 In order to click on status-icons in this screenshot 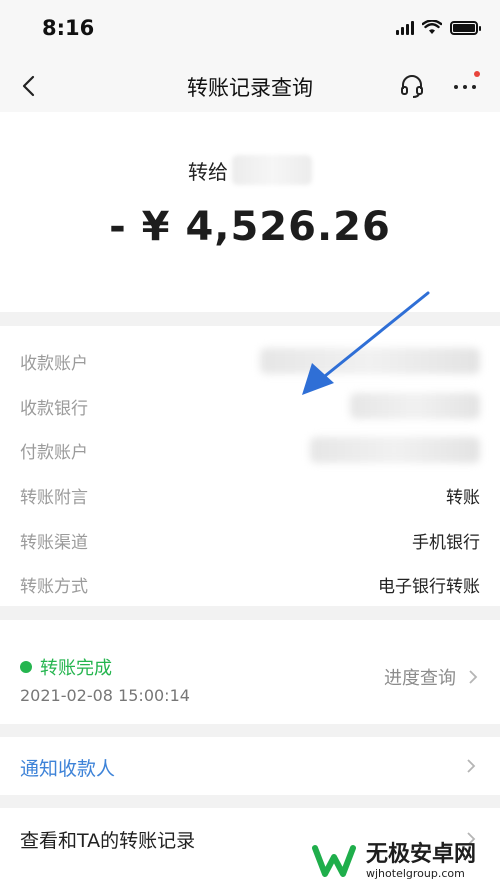, I will do `click(438, 27)`.